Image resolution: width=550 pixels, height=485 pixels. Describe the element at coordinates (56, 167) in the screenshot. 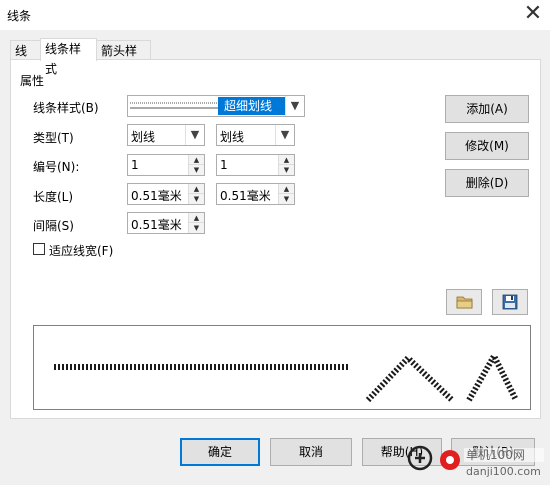

I see `number-label: 编号(N):` at that location.